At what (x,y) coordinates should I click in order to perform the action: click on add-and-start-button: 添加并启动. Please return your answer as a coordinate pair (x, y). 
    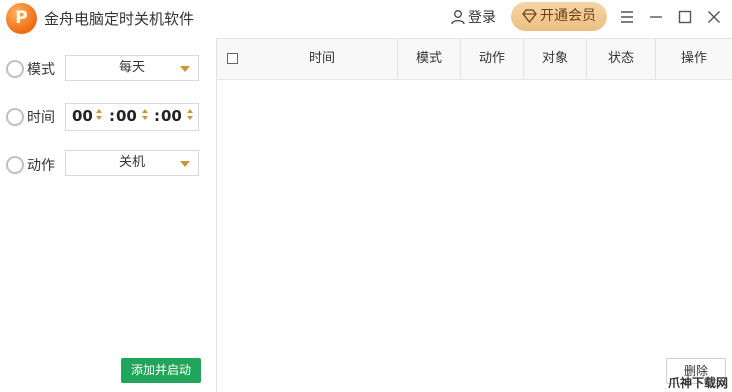
    Looking at the image, I should click on (161, 370).